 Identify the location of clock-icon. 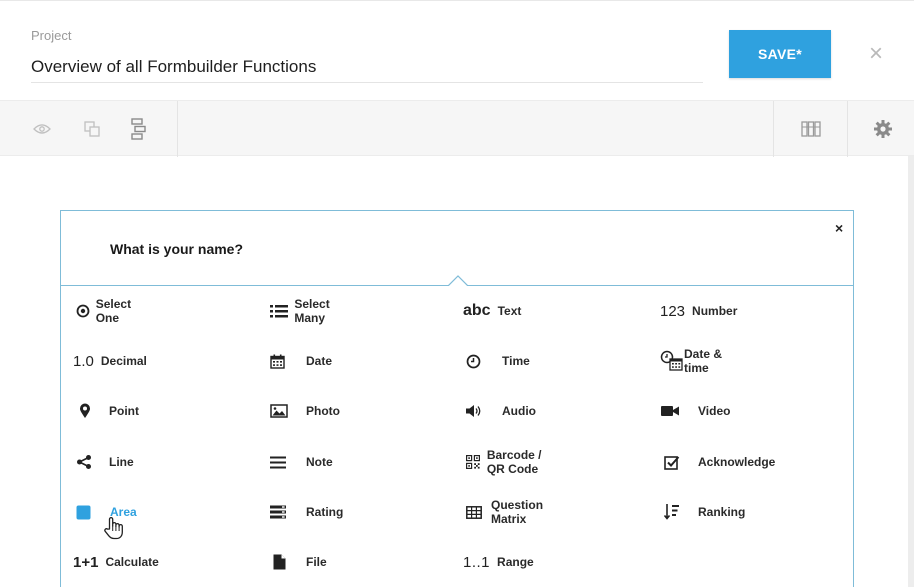
(484, 361).